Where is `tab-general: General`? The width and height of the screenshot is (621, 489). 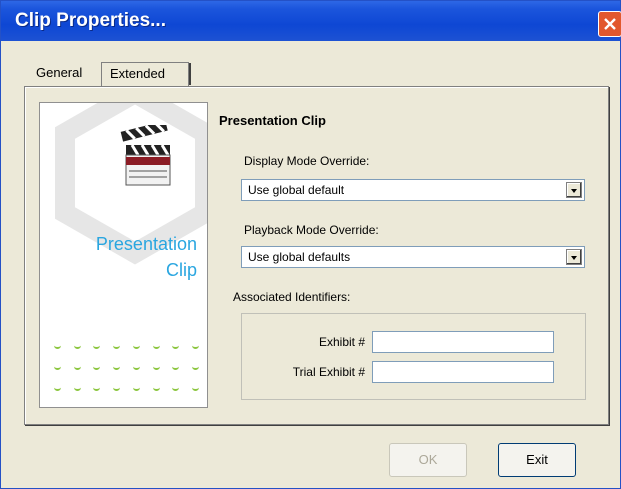 tab-general: General is located at coordinates (59, 72).